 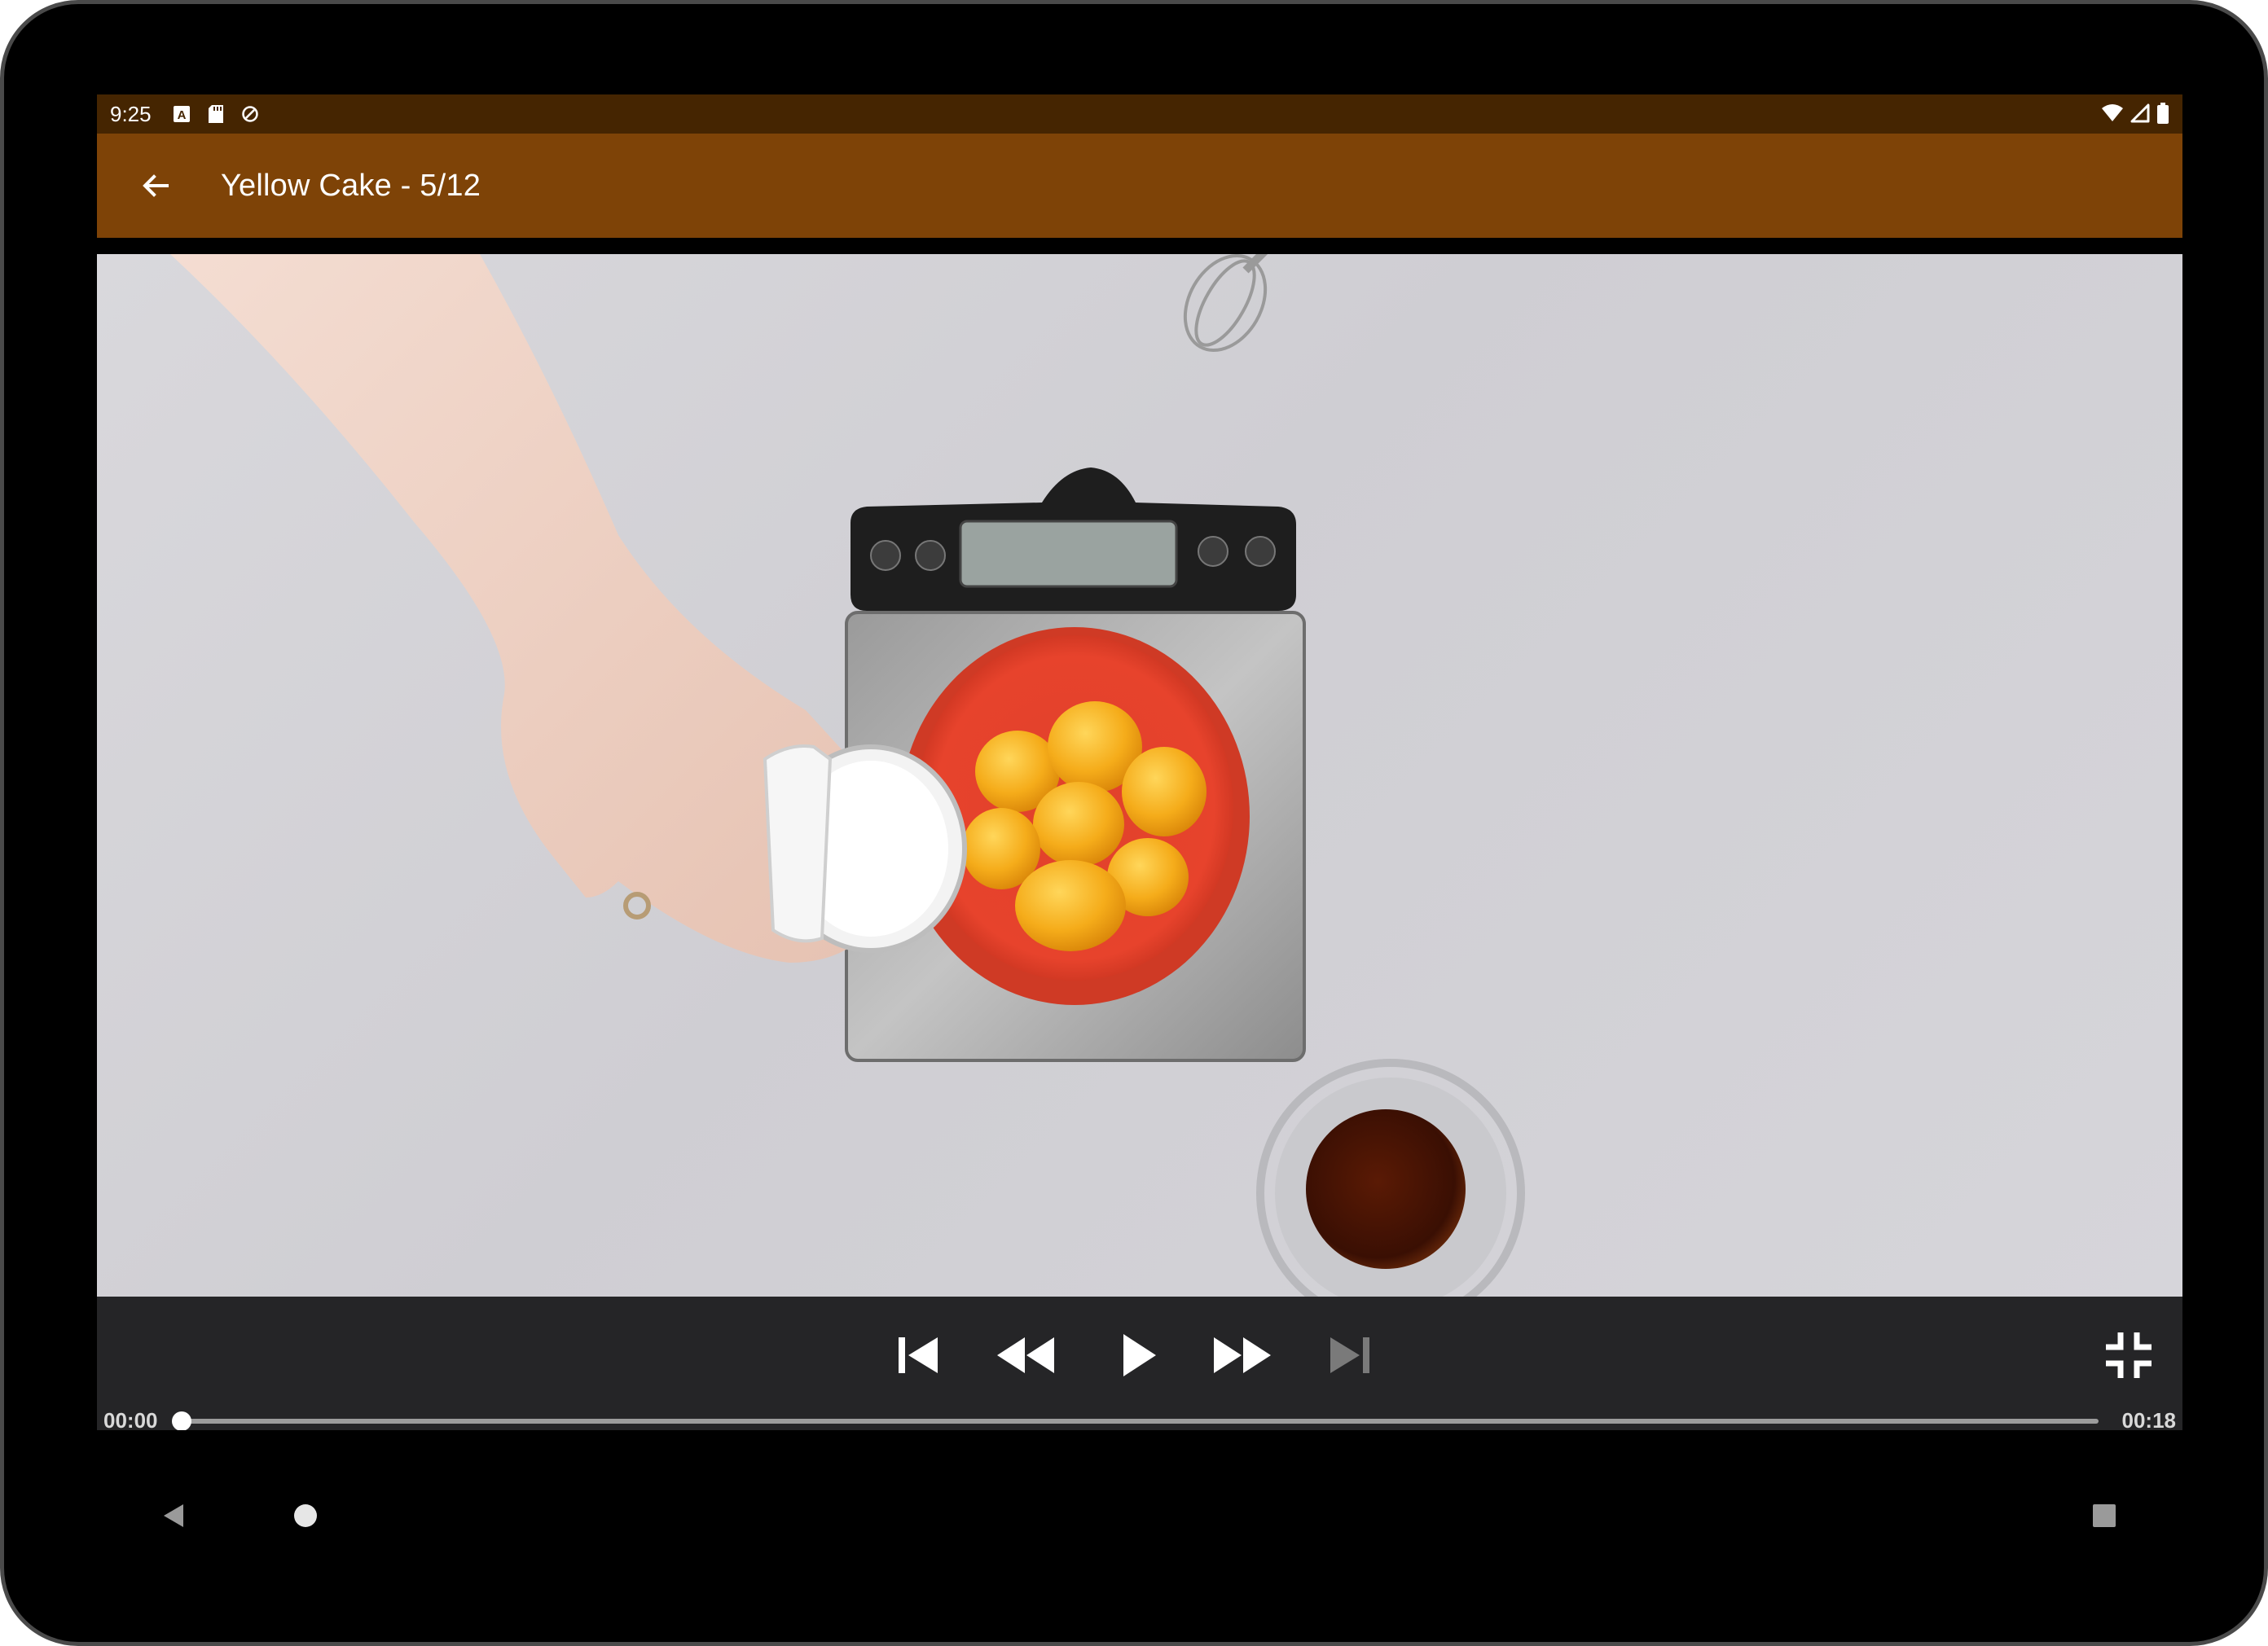 What do you see at coordinates (1139, 114) in the screenshot?
I see `status-bar: 9:25 A` at bounding box center [1139, 114].